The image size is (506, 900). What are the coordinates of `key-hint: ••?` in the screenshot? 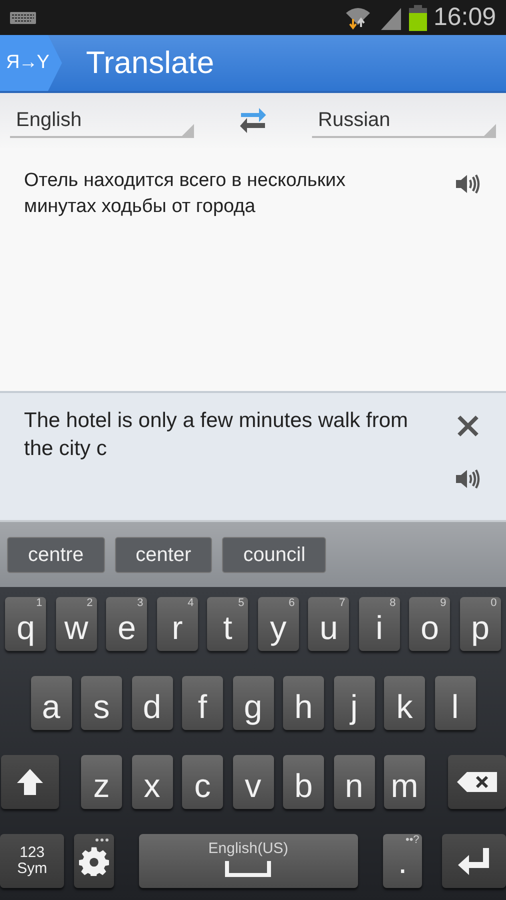 It's located at (412, 840).